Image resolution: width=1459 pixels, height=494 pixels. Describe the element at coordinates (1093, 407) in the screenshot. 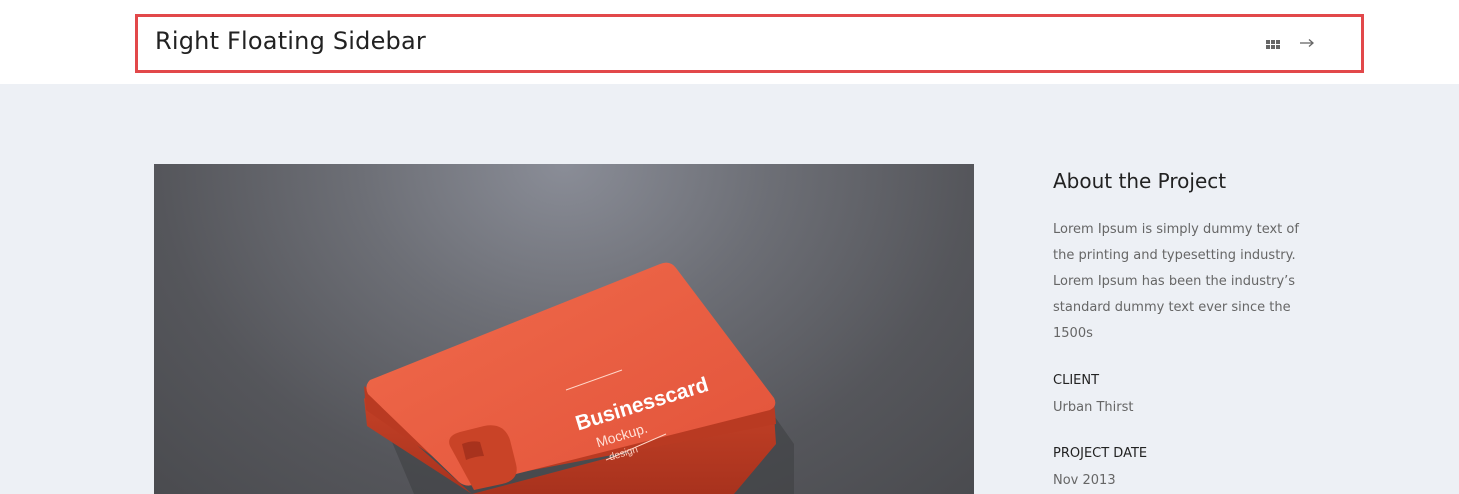

I see `client-value: Urban Thirst` at that location.